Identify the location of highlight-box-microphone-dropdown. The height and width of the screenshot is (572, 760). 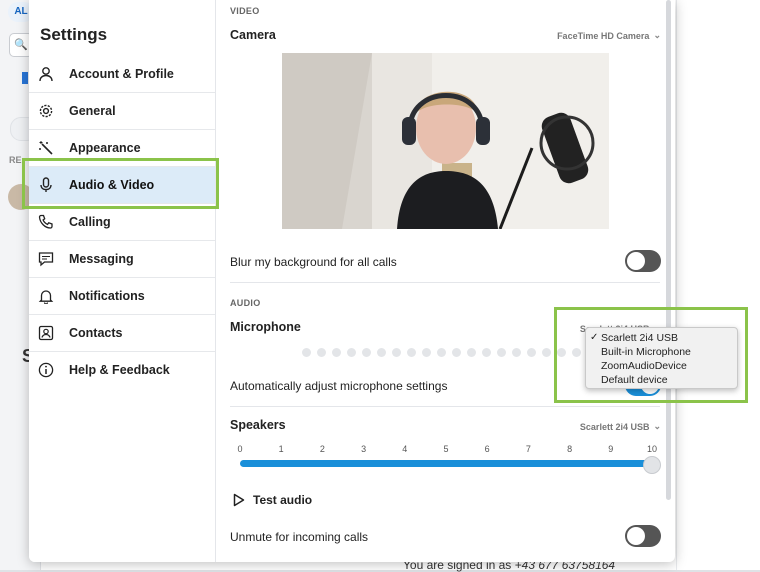
(651, 355).